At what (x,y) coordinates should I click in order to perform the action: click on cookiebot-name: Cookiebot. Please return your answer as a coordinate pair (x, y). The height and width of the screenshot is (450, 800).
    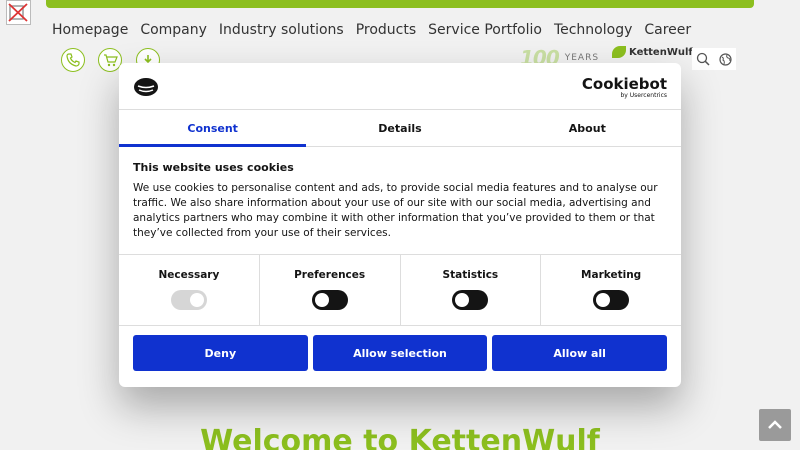
    Looking at the image, I should click on (624, 84).